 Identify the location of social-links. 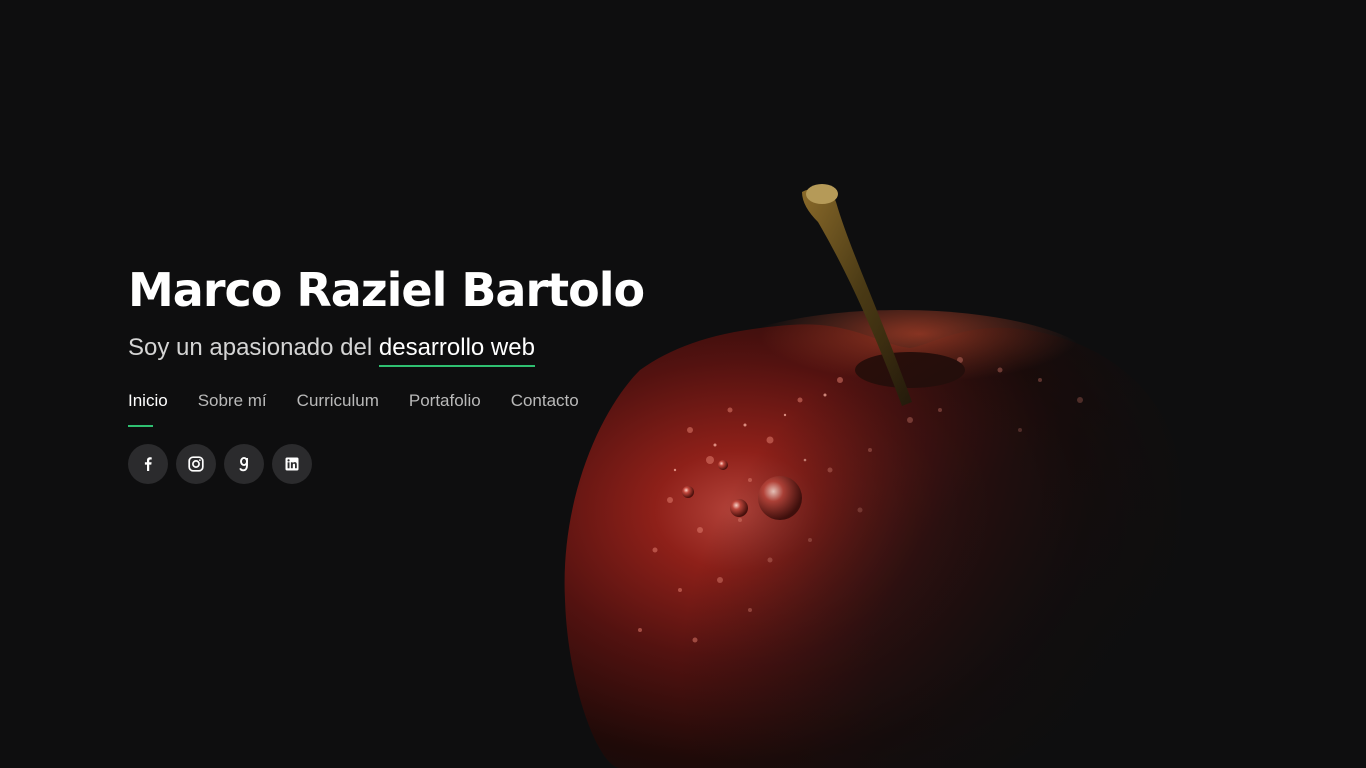
(386, 464).